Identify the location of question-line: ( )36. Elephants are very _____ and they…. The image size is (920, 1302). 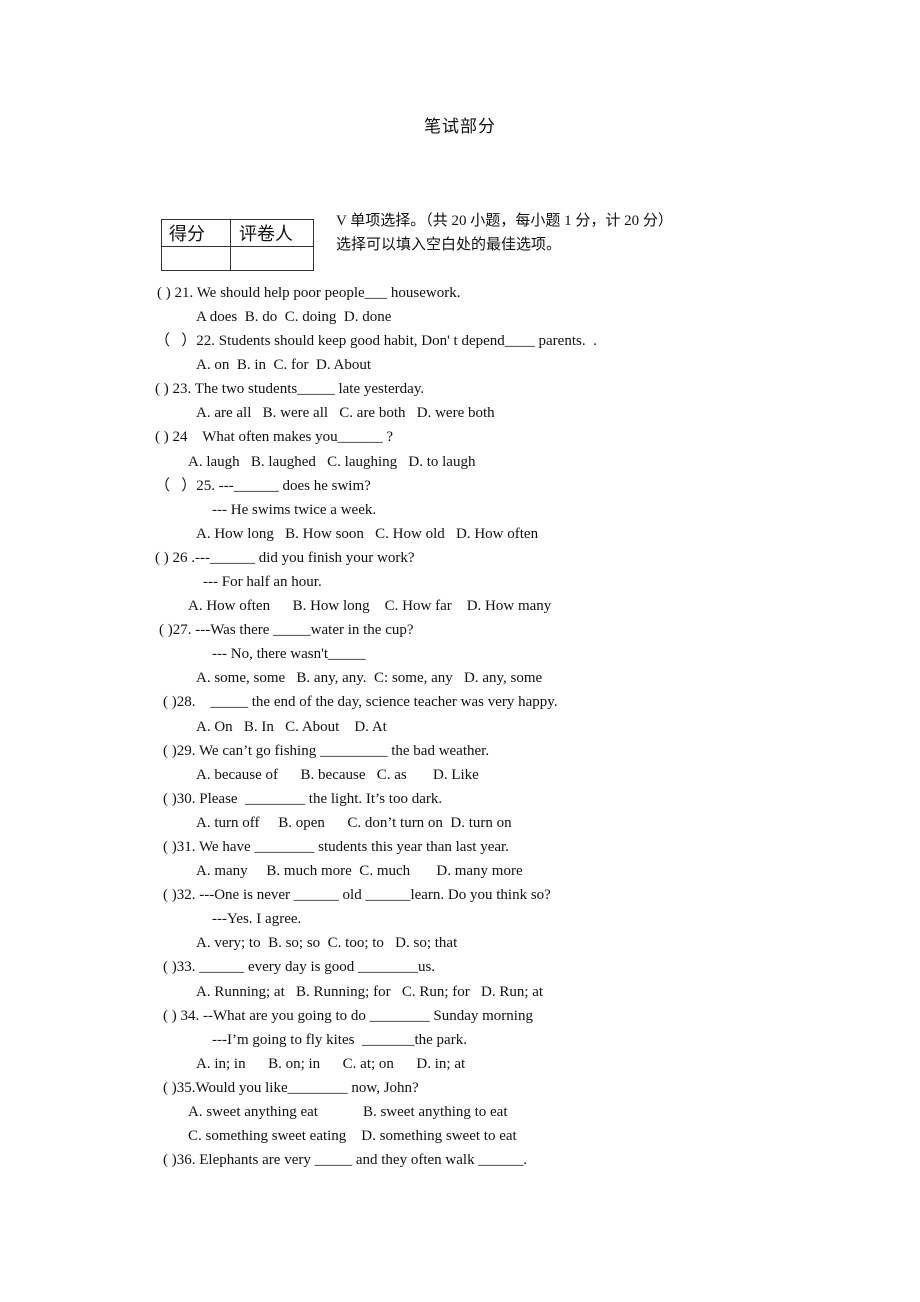
(345, 1160).